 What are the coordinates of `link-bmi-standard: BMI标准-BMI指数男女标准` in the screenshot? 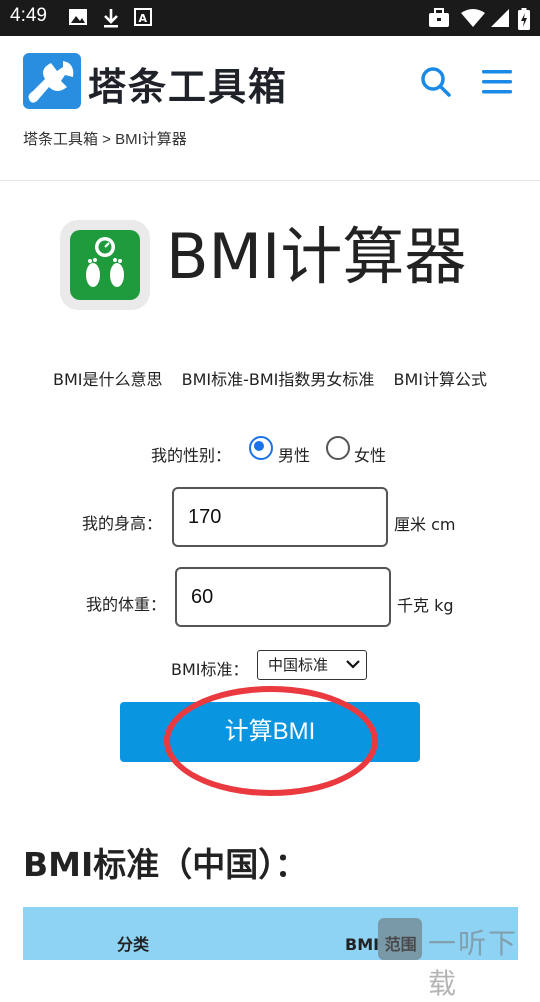 It's located at (278, 379).